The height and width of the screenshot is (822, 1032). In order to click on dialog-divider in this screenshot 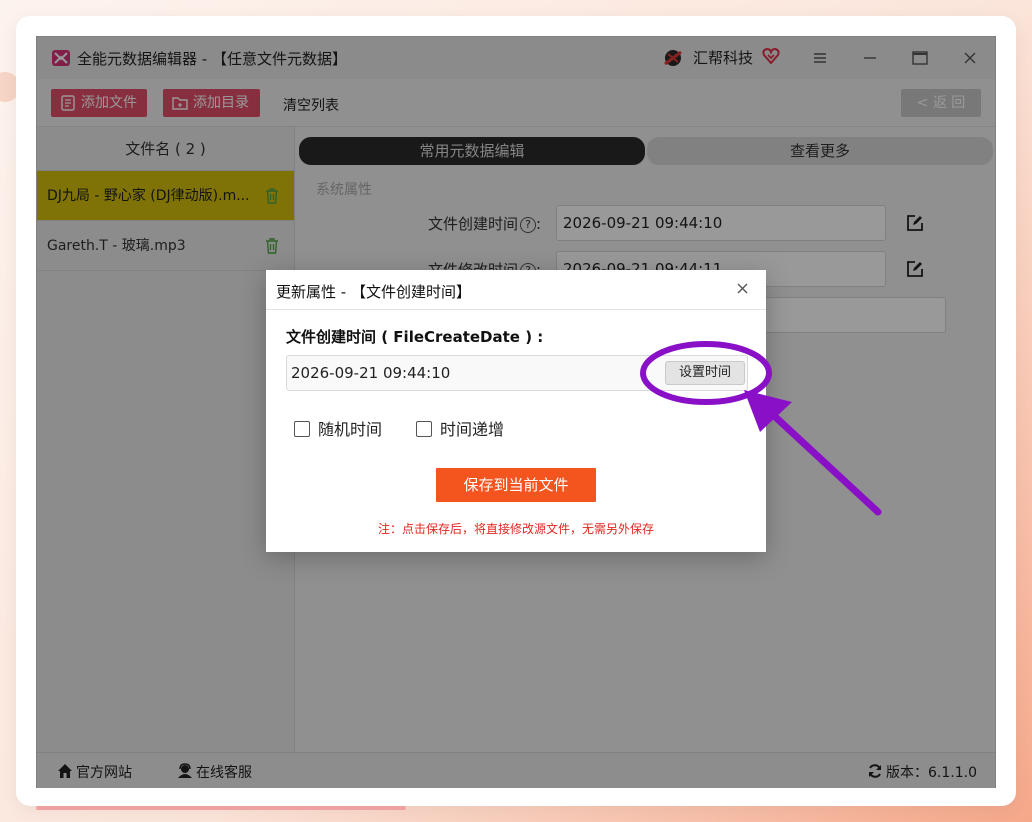, I will do `click(516, 309)`.